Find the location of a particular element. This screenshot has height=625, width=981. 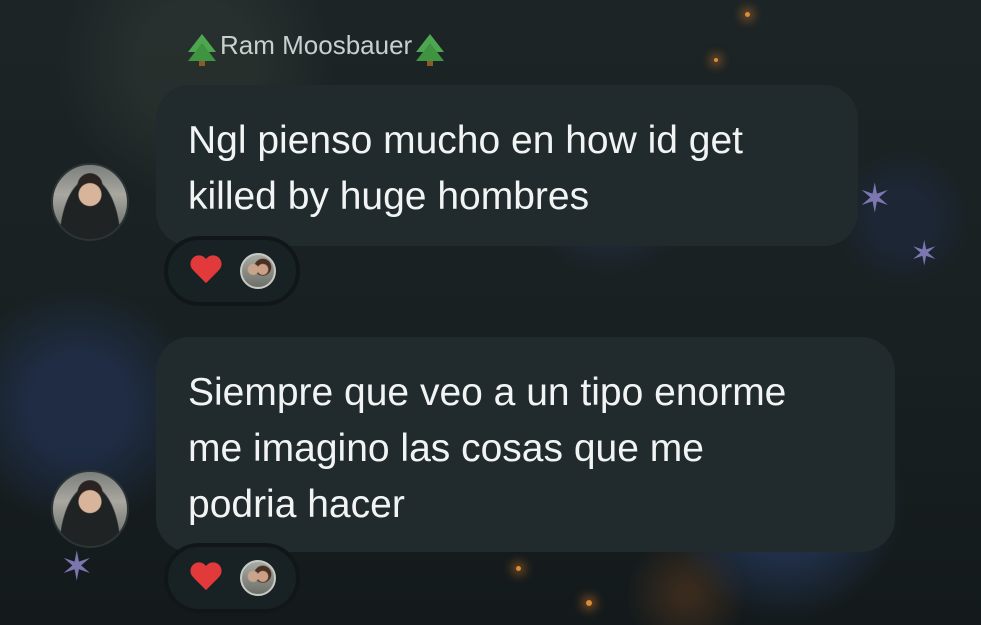

message-text-line: killed by huge hombres is located at coordinates (389, 196).